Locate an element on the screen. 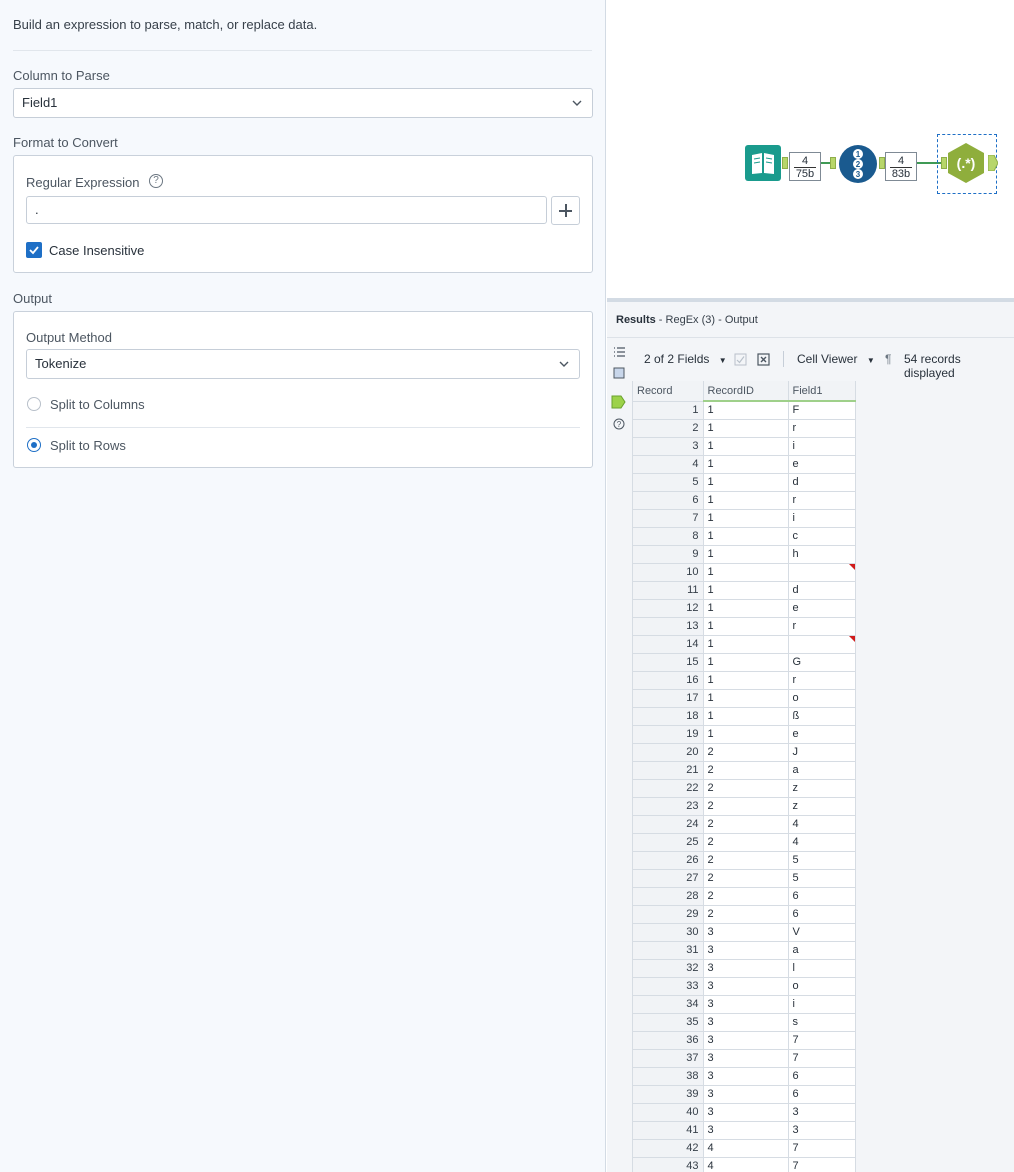 The image size is (1014, 1172). record-number-cell: 40 is located at coordinates (668, 1112).